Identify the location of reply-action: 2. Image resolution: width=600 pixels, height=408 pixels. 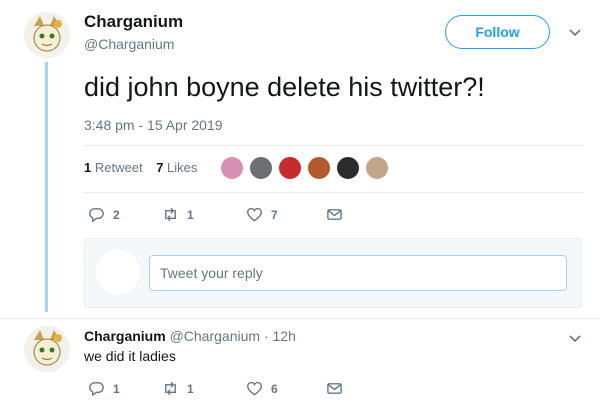
(104, 215).